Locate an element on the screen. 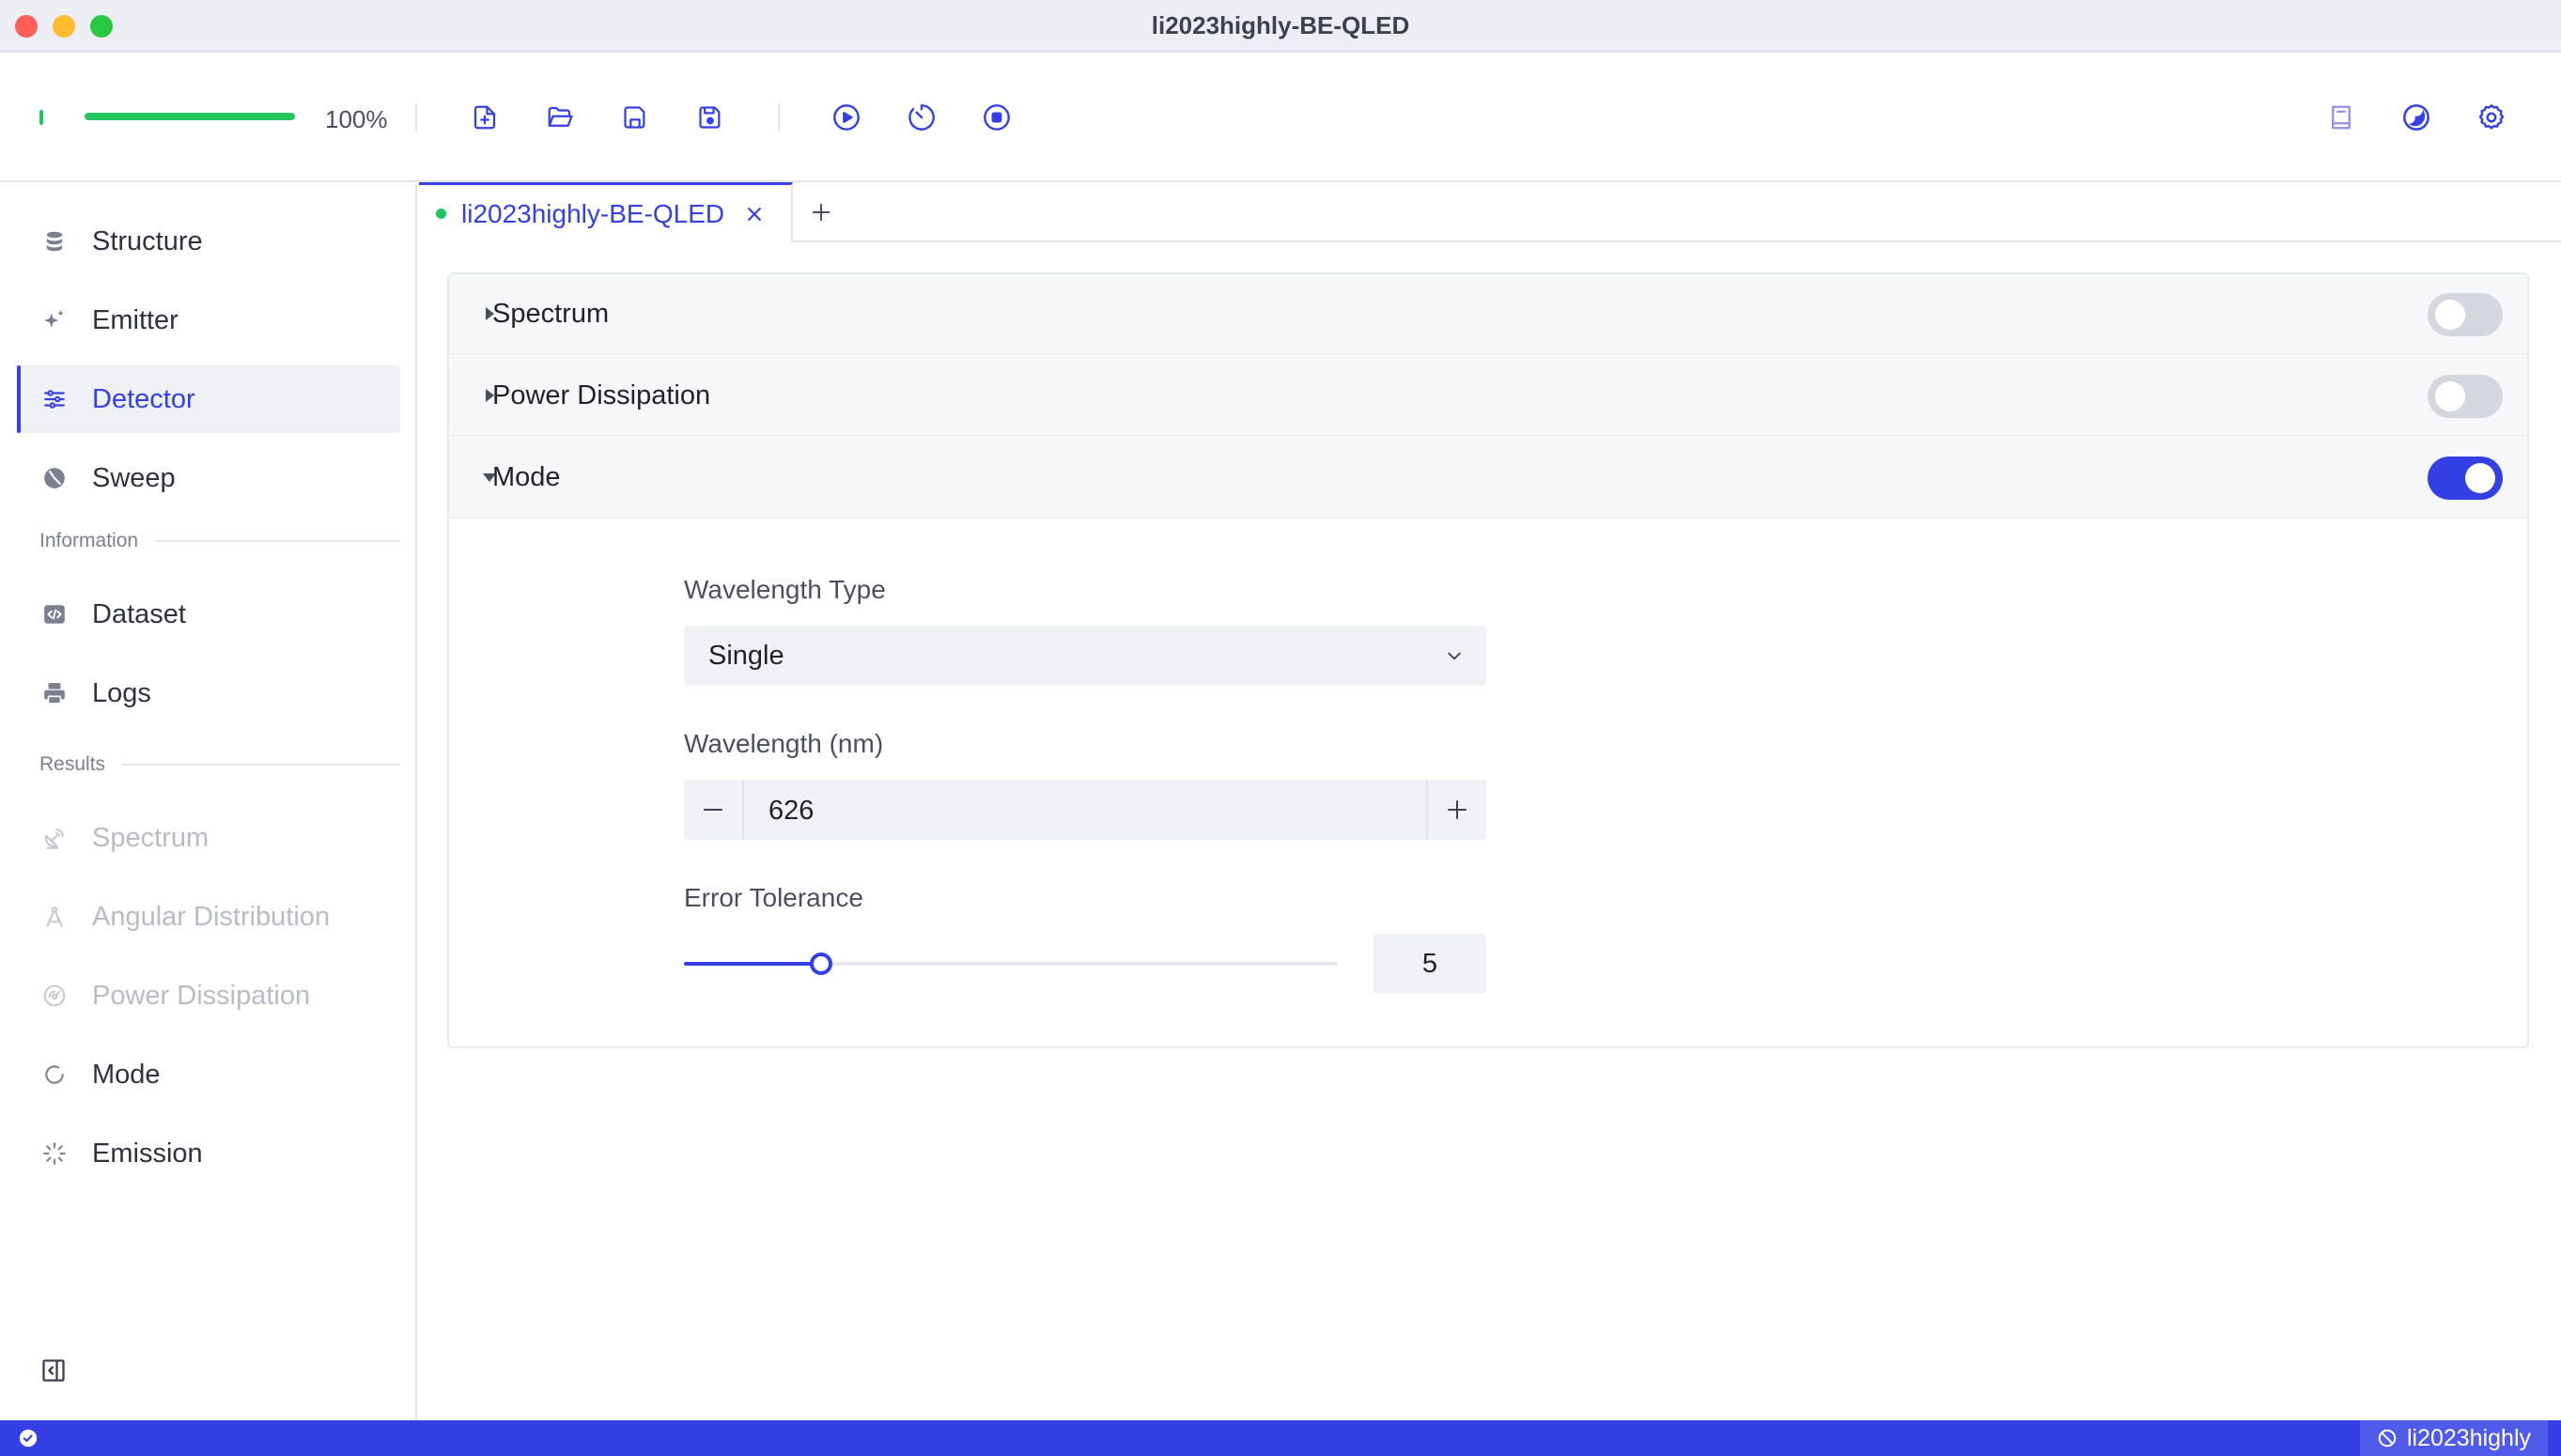 The height and width of the screenshot is (1456, 2561). status-bar: li2023highly is located at coordinates (1280, 1438).